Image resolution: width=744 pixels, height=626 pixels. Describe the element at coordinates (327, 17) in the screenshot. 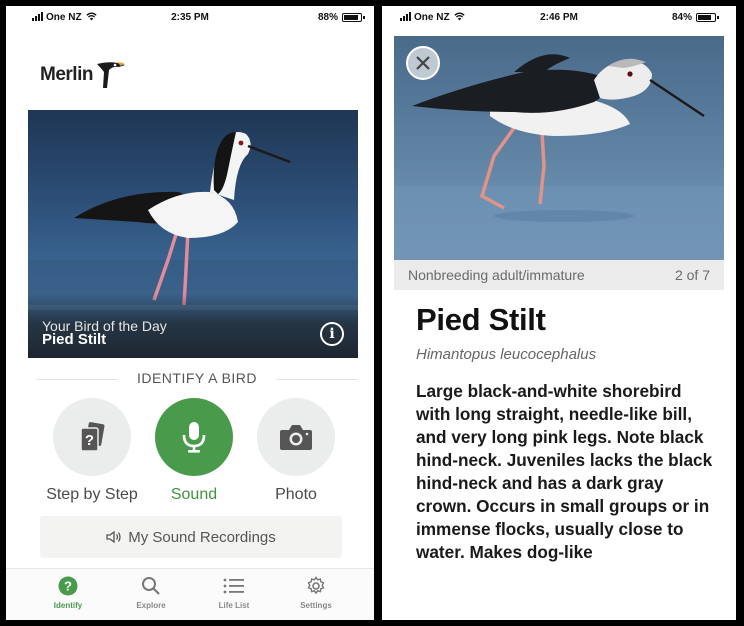

I see `battery-percent: 88%` at that location.